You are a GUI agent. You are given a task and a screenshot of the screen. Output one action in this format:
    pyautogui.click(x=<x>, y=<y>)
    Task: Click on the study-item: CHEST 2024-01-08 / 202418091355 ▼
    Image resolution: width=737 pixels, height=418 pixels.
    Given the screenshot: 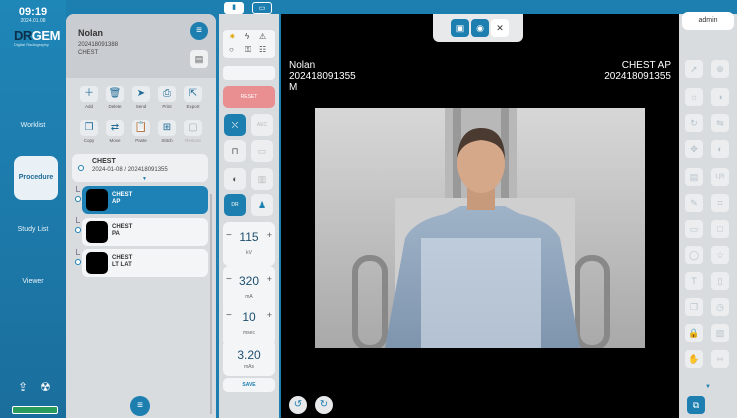 What is the action you would take?
    pyautogui.click(x=140, y=168)
    